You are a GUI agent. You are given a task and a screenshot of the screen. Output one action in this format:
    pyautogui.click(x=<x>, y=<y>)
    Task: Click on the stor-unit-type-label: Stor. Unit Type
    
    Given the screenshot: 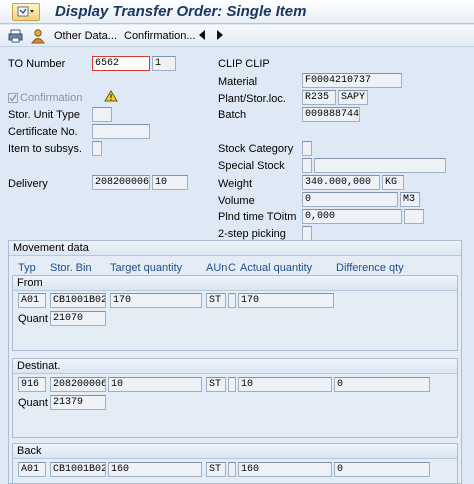 What is the action you would take?
    pyautogui.click(x=44, y=115)
    